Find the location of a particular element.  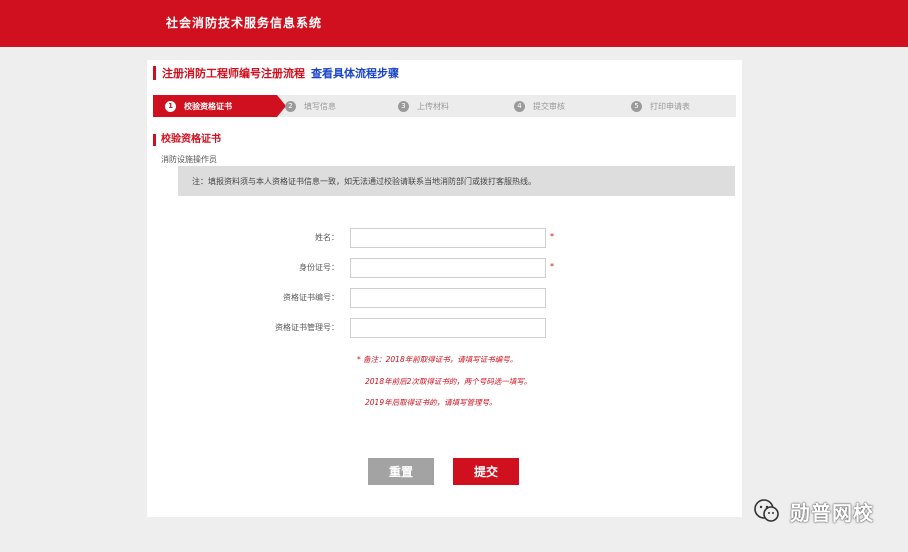

certificate-number-label: 资格证书编号： is located at coordinates (311, 297).